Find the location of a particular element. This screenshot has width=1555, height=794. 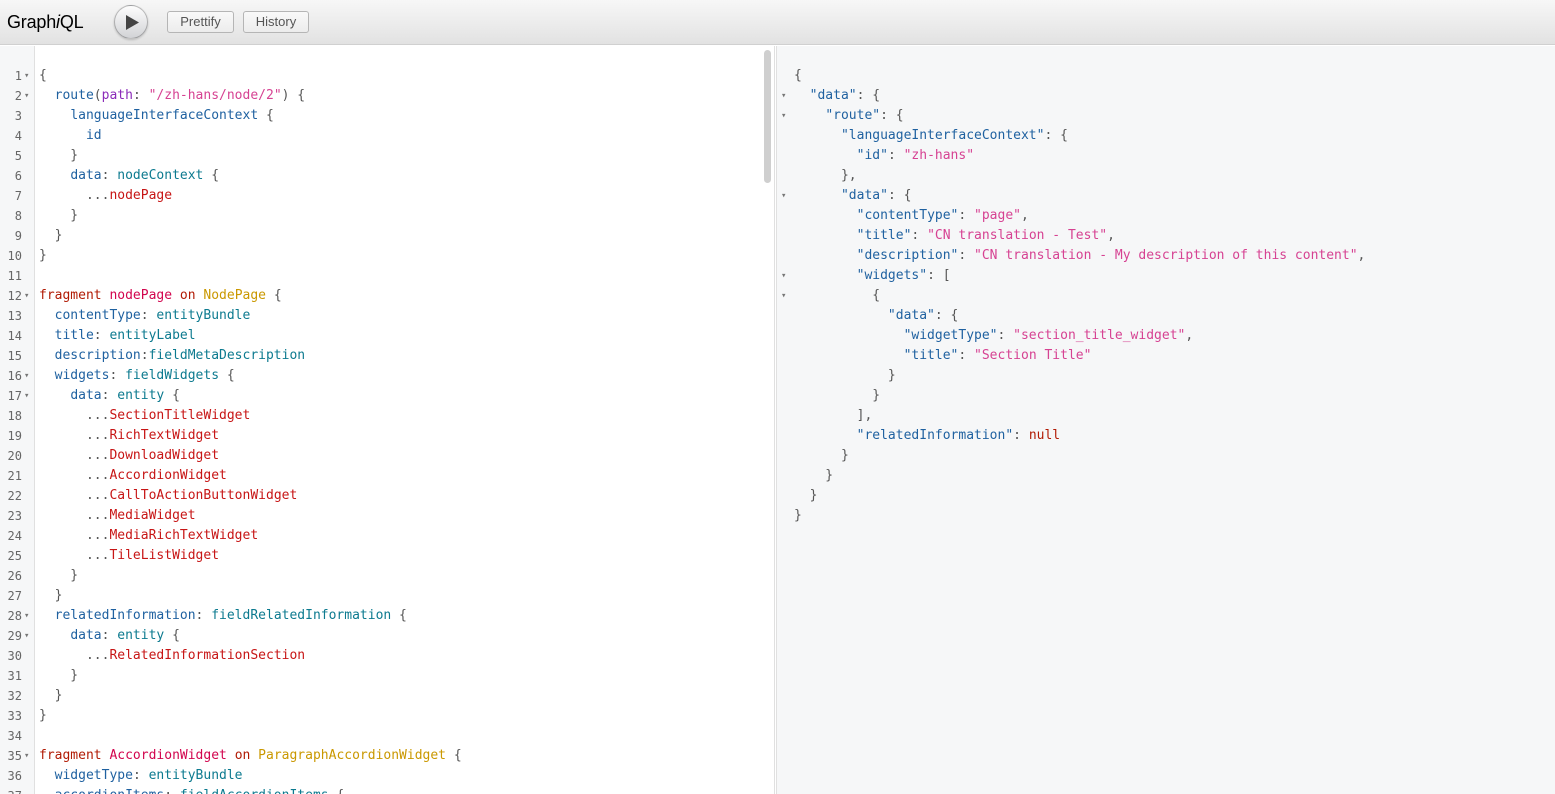

code-text: ...DownloadWidget is located at coordinates (129, 456).